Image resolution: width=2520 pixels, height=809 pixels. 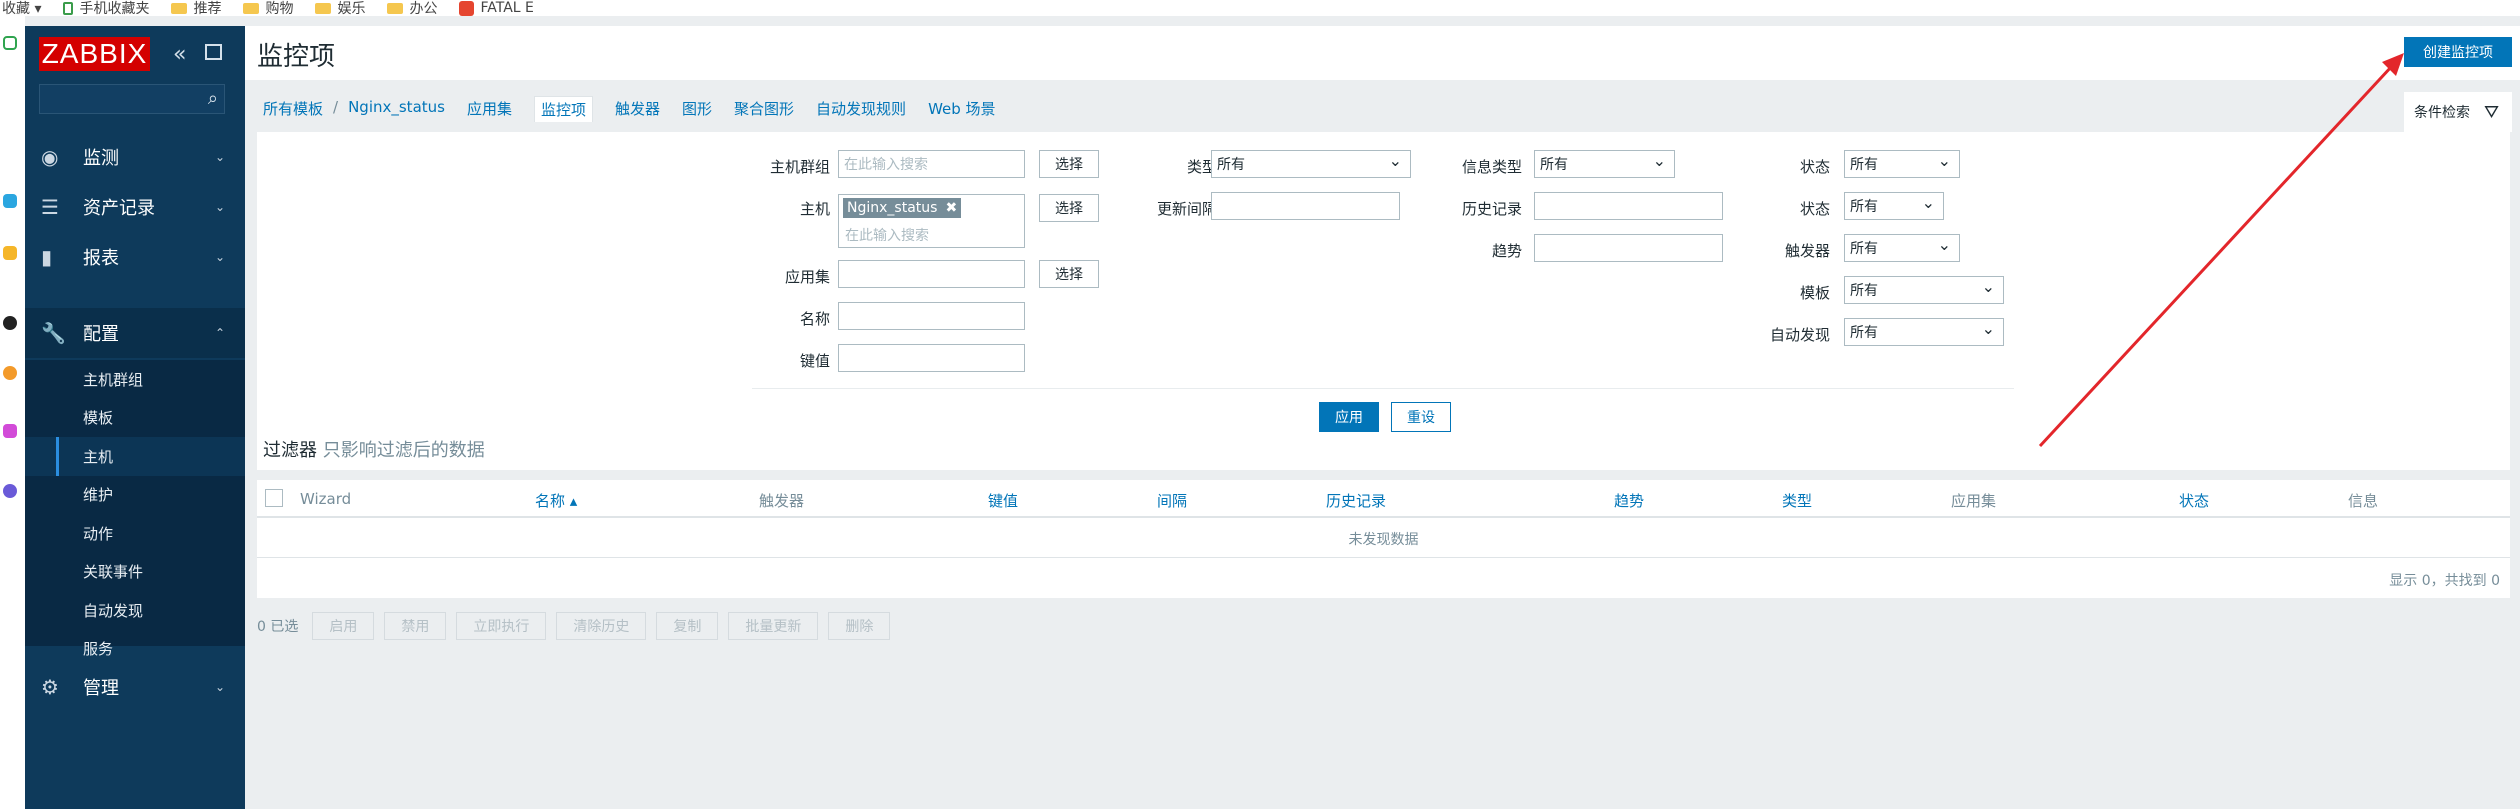 What do you see at coordinates (135, 418) in the screenshot?
I see `submenu-templates: 模板` at bounding box center [135, 418].